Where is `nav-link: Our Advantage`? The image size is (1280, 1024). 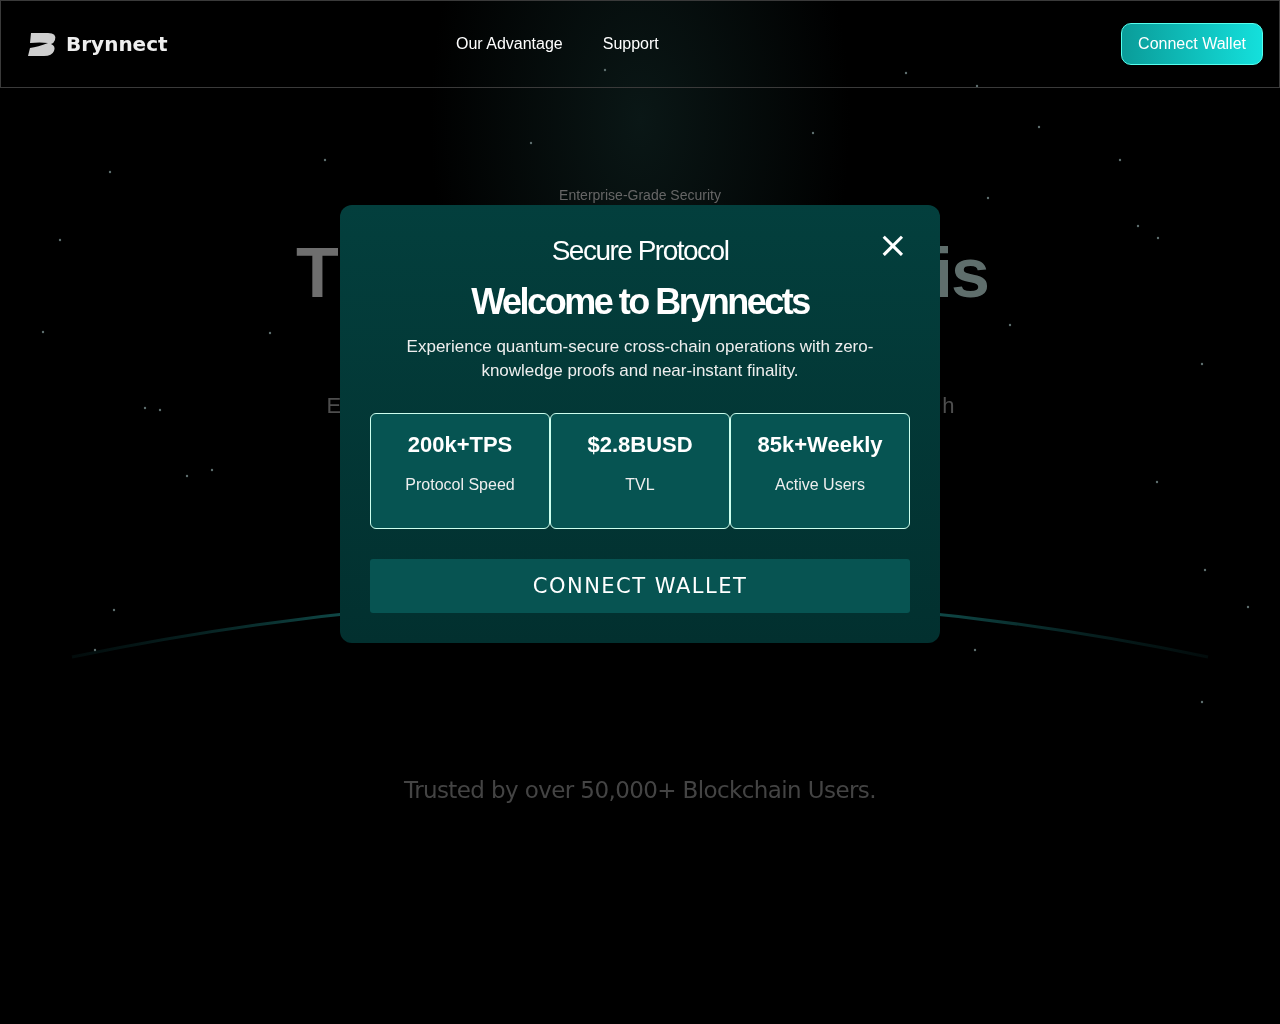 nav-link: Our Advantage is located at coordinates (509, 44).